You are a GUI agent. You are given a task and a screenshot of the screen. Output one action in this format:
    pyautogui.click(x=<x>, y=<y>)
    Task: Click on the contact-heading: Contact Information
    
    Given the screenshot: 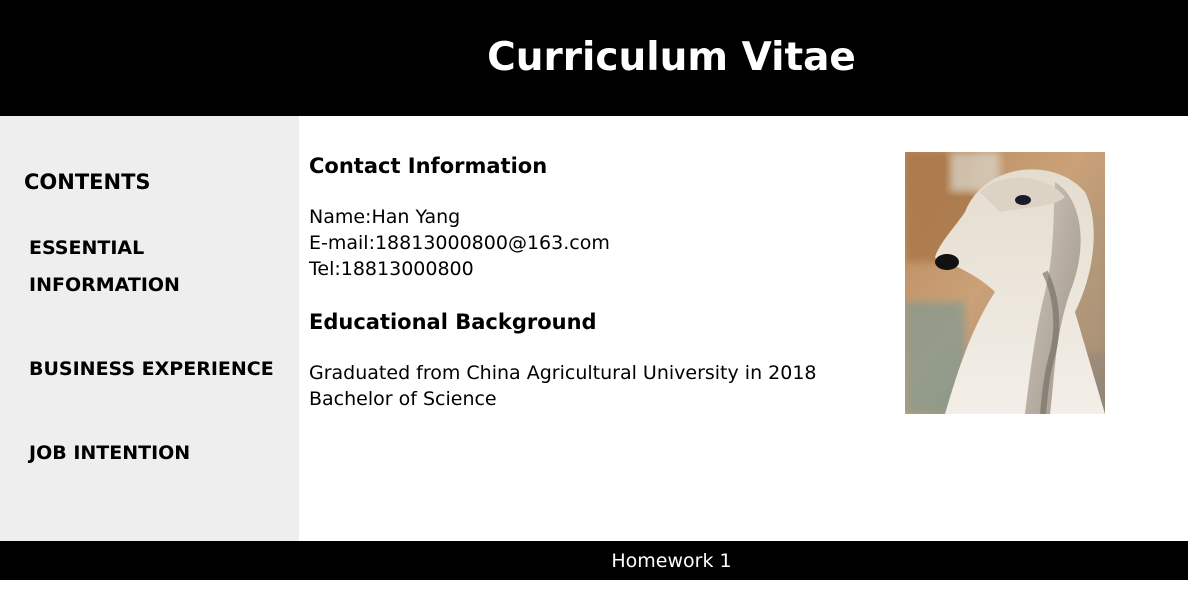 What is the action you would take?
    pyautogui.click(x=428, y=166)
    